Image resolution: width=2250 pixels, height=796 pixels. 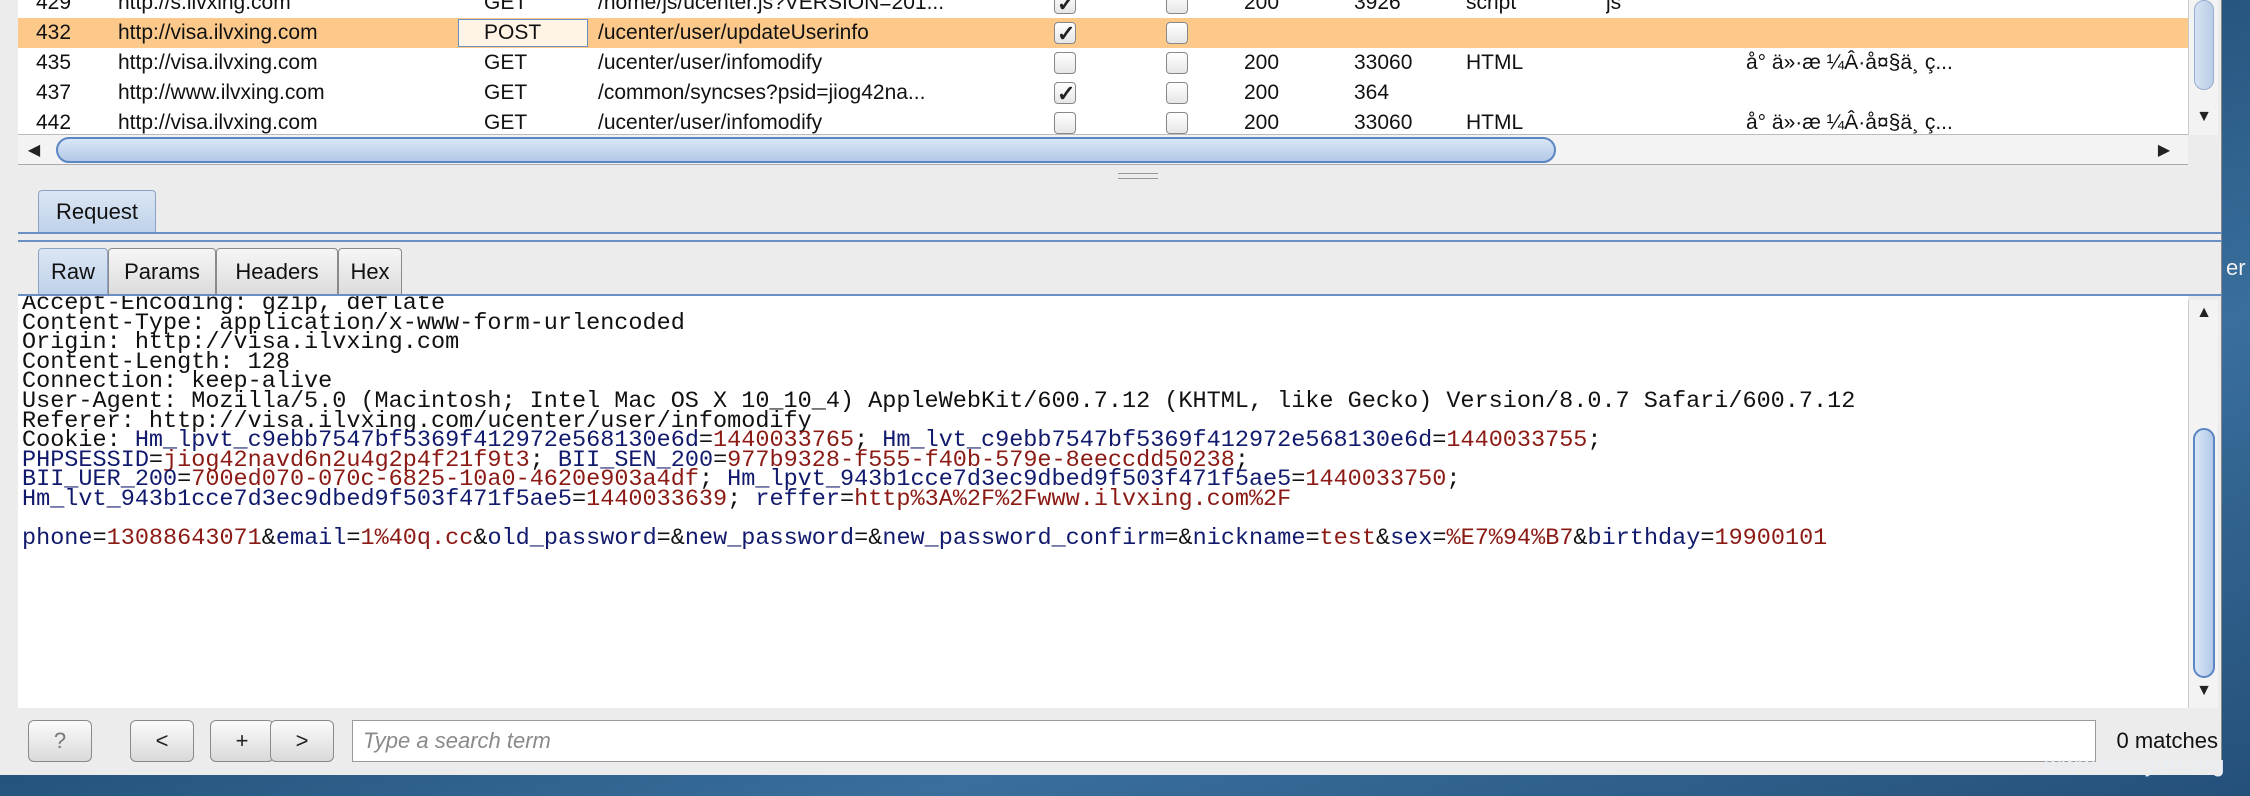 I want to click on row-status, so click(x=1284, y=33).